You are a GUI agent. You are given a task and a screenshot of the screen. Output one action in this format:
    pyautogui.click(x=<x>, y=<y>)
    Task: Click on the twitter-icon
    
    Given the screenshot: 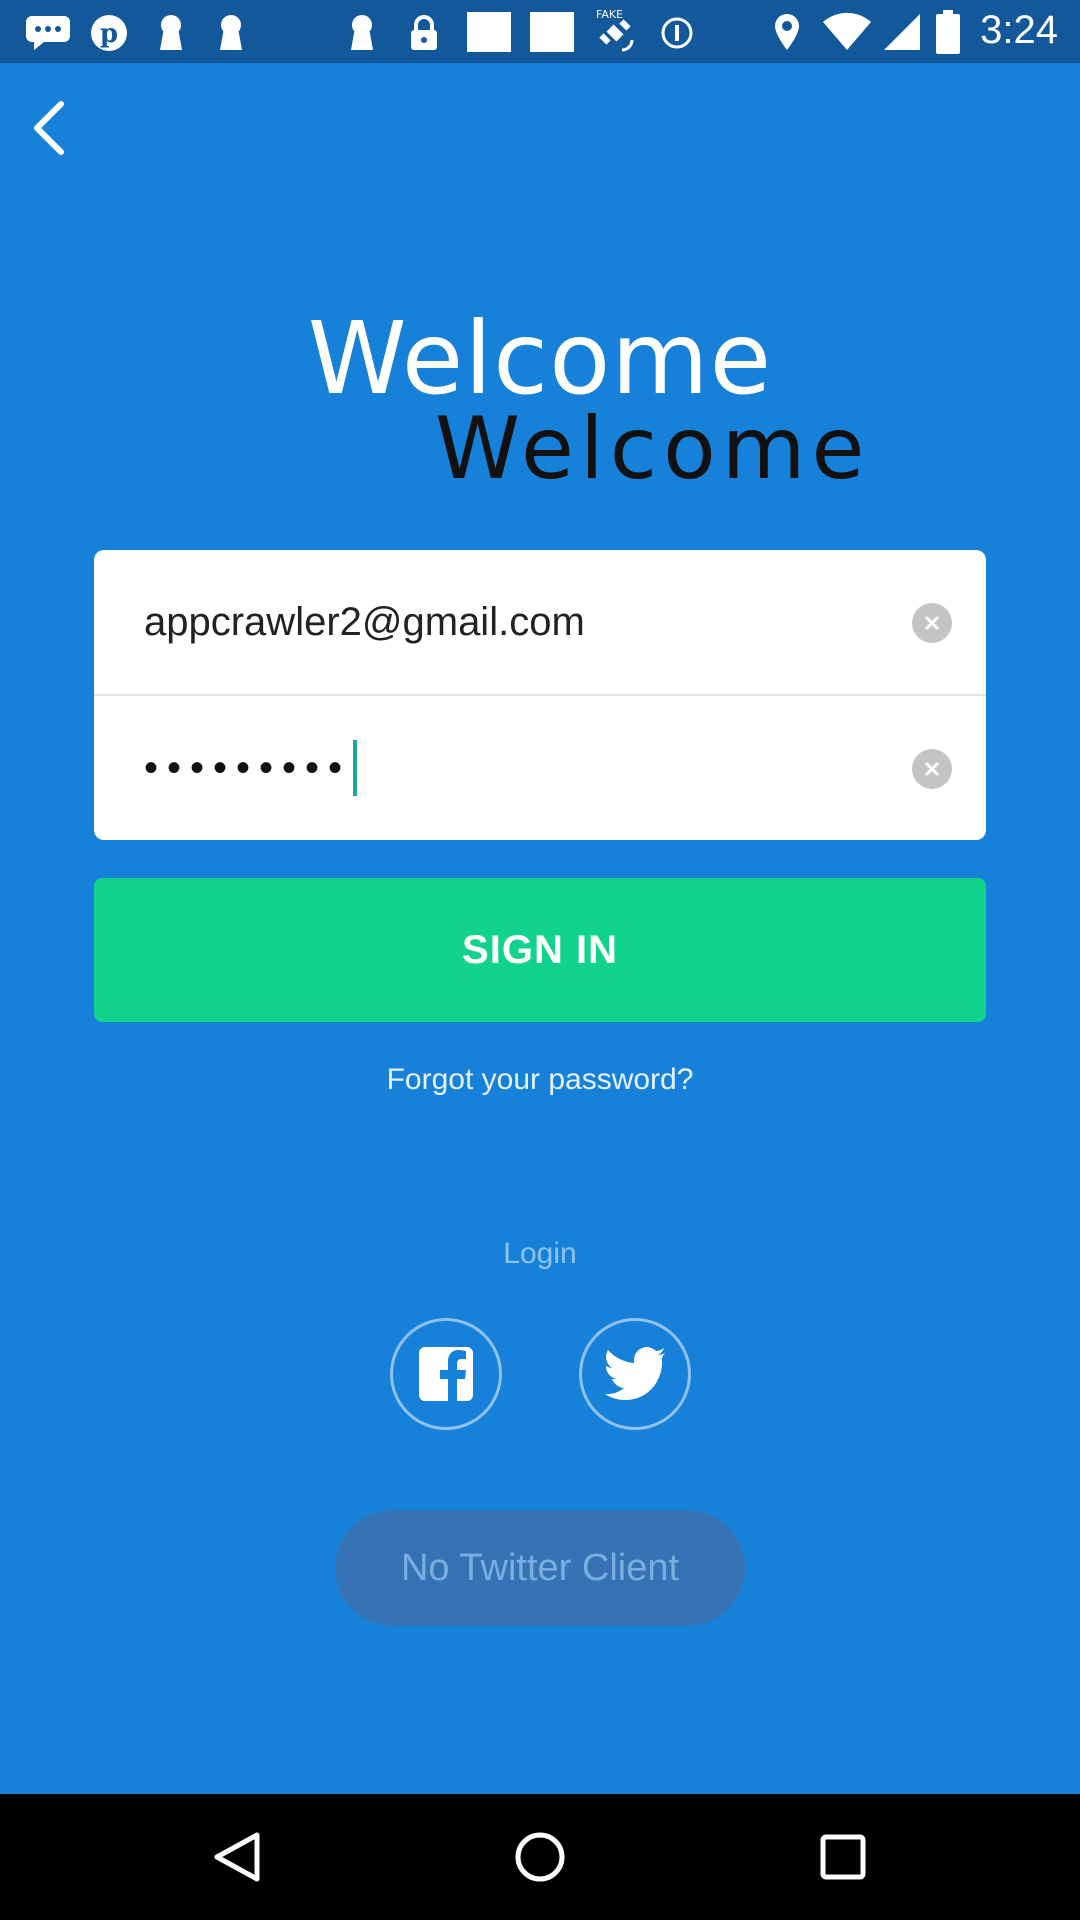 What is the action you would take?
    pyautogui.click(x=635, y=1373)
    